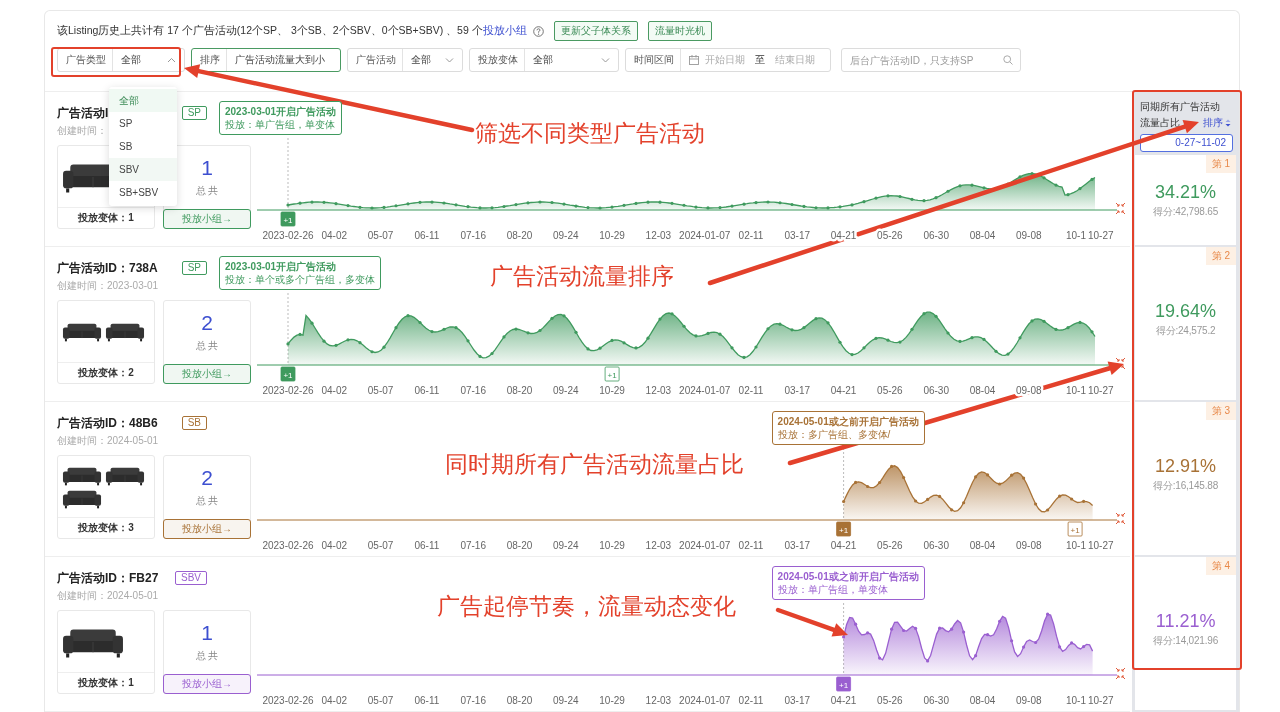 This screenshot has height=712, width=1280. I want to click on date-range-field: 时间区间 开始日期 至 结束日期, so click(728, 60).